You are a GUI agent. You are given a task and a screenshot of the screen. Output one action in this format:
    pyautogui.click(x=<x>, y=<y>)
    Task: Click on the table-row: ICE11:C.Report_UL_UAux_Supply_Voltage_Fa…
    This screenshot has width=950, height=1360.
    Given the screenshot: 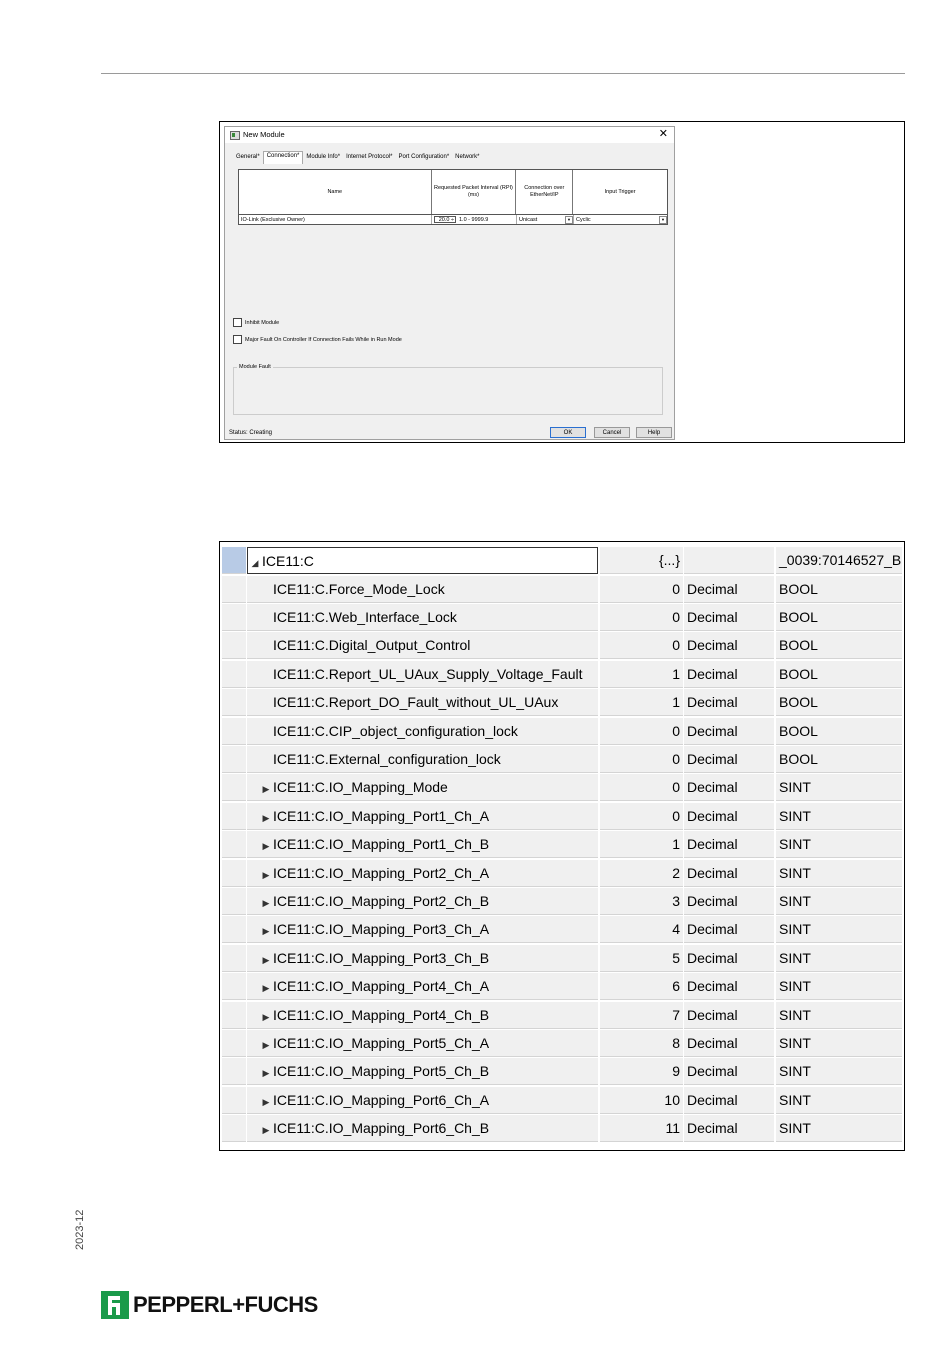 What is the action you would take?
    pyautogui.click(x=562, y=674)
    